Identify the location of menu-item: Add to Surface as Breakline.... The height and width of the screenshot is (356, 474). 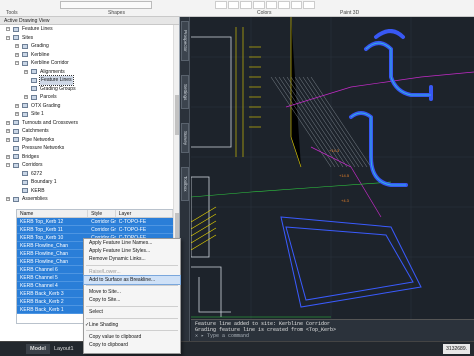
(132, 279).